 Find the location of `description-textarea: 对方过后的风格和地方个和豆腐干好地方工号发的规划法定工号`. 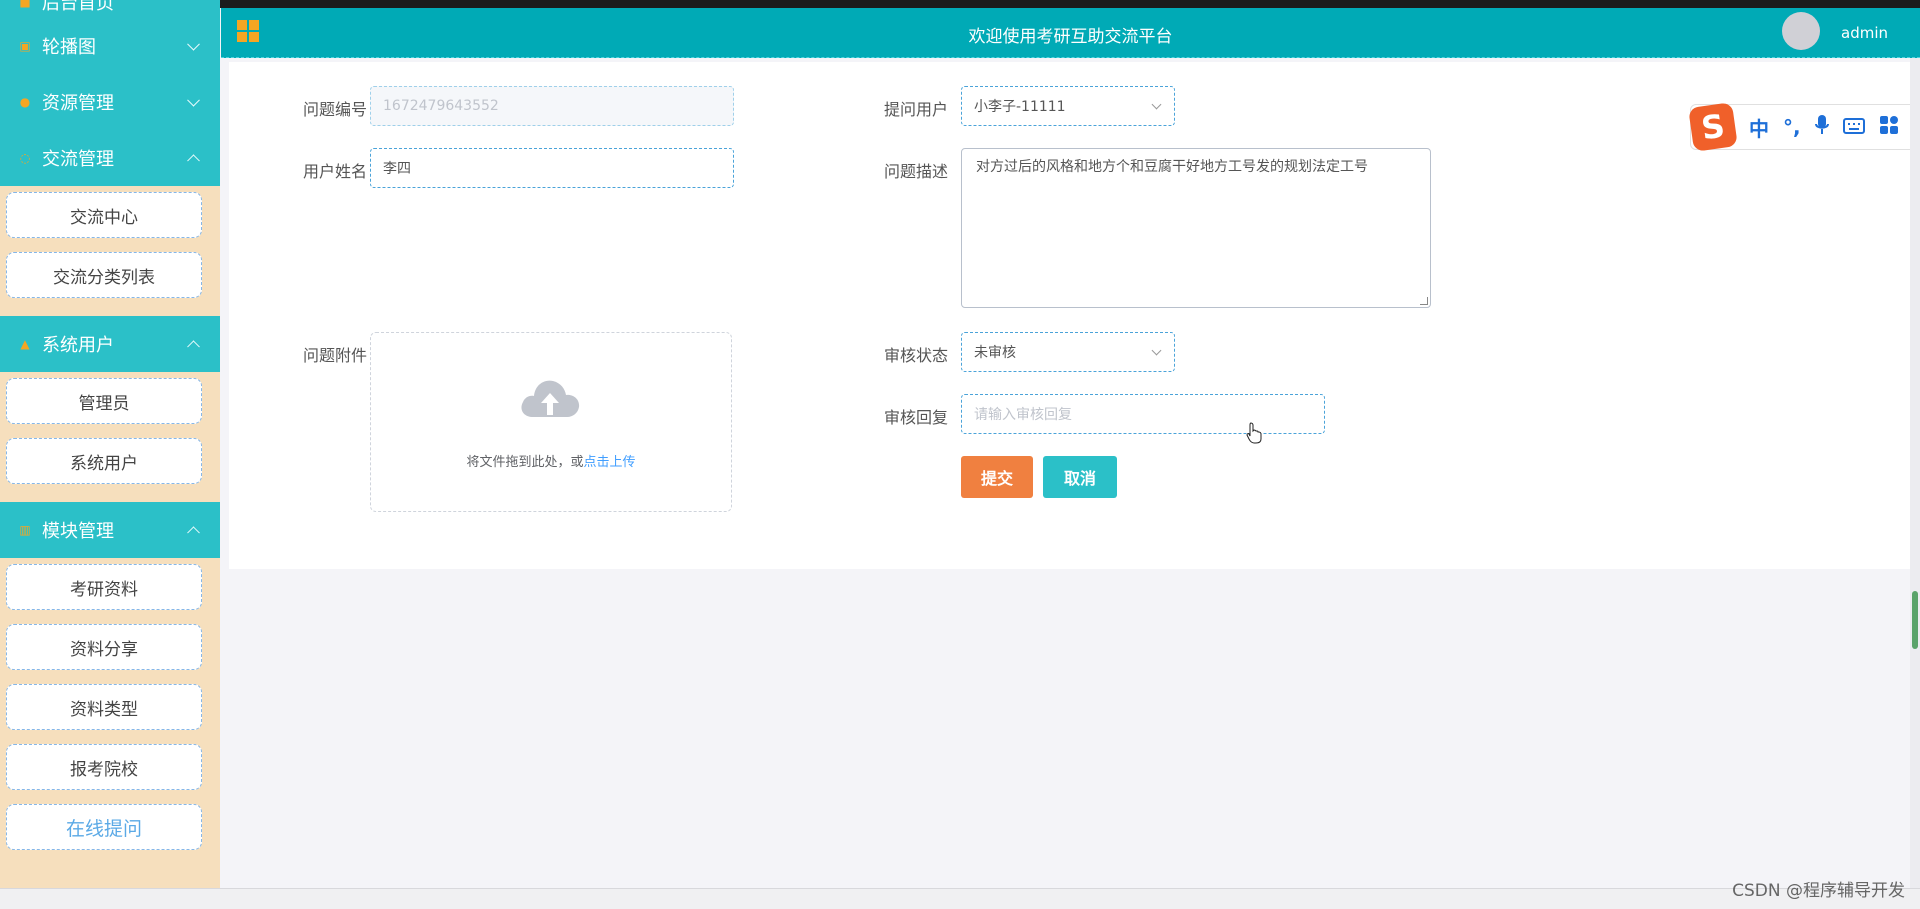

description-textarea: 对方过后的风格和地方个和豆腐干好地方工号发的规划法定工号 is located at coordinates (1196, 228).